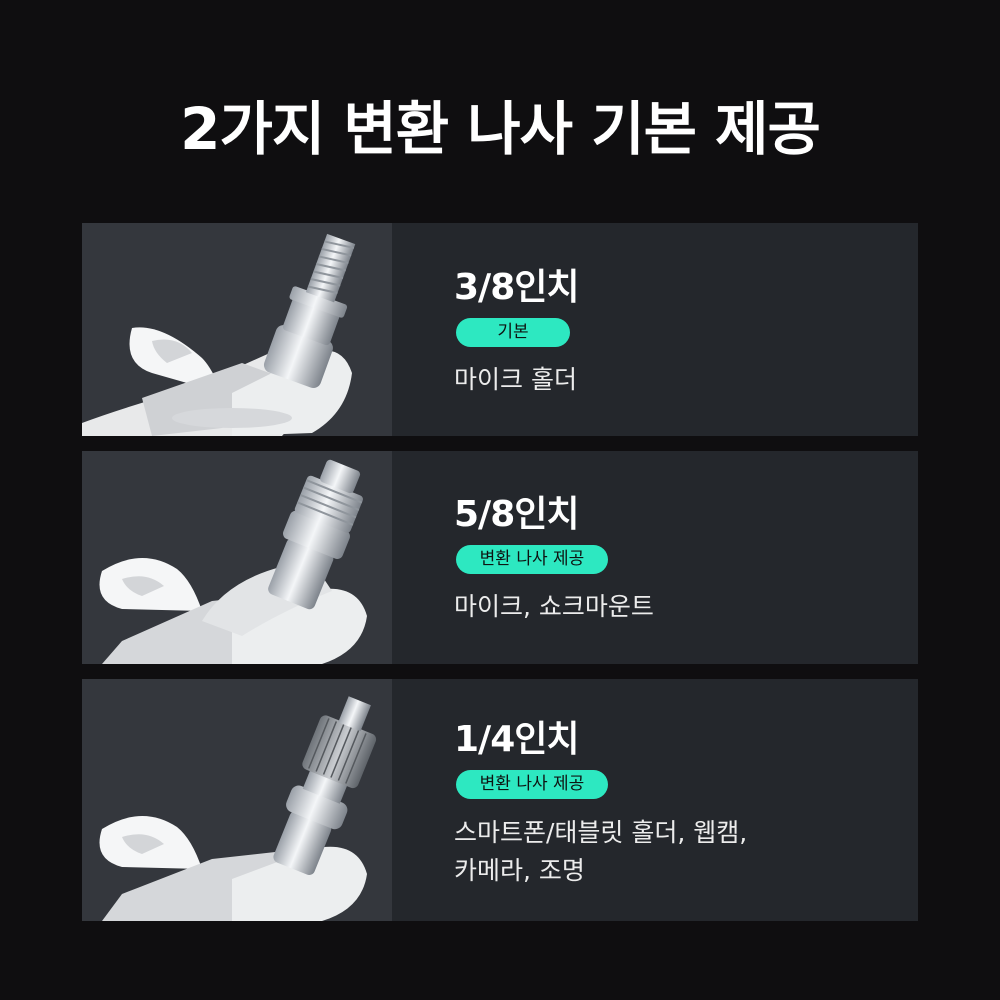 Image resolution: width=1000 pixels, height=1000 pixels. Describe the element at coordinates (516, 514) in the screenshot. I see `size-title: 5/8인치` at that location.